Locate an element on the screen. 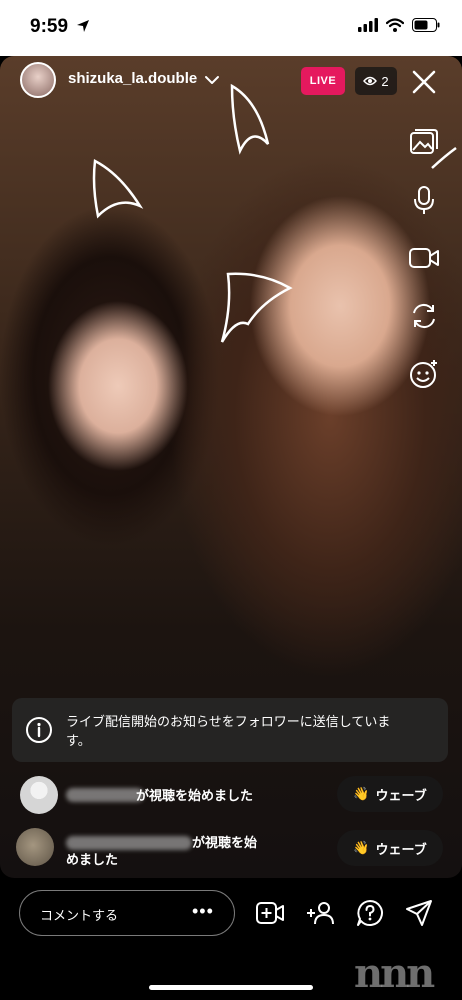 This screenshot has height=1000, width=462. comment-placeholder: コメントする is located at coordinates (79, 915).